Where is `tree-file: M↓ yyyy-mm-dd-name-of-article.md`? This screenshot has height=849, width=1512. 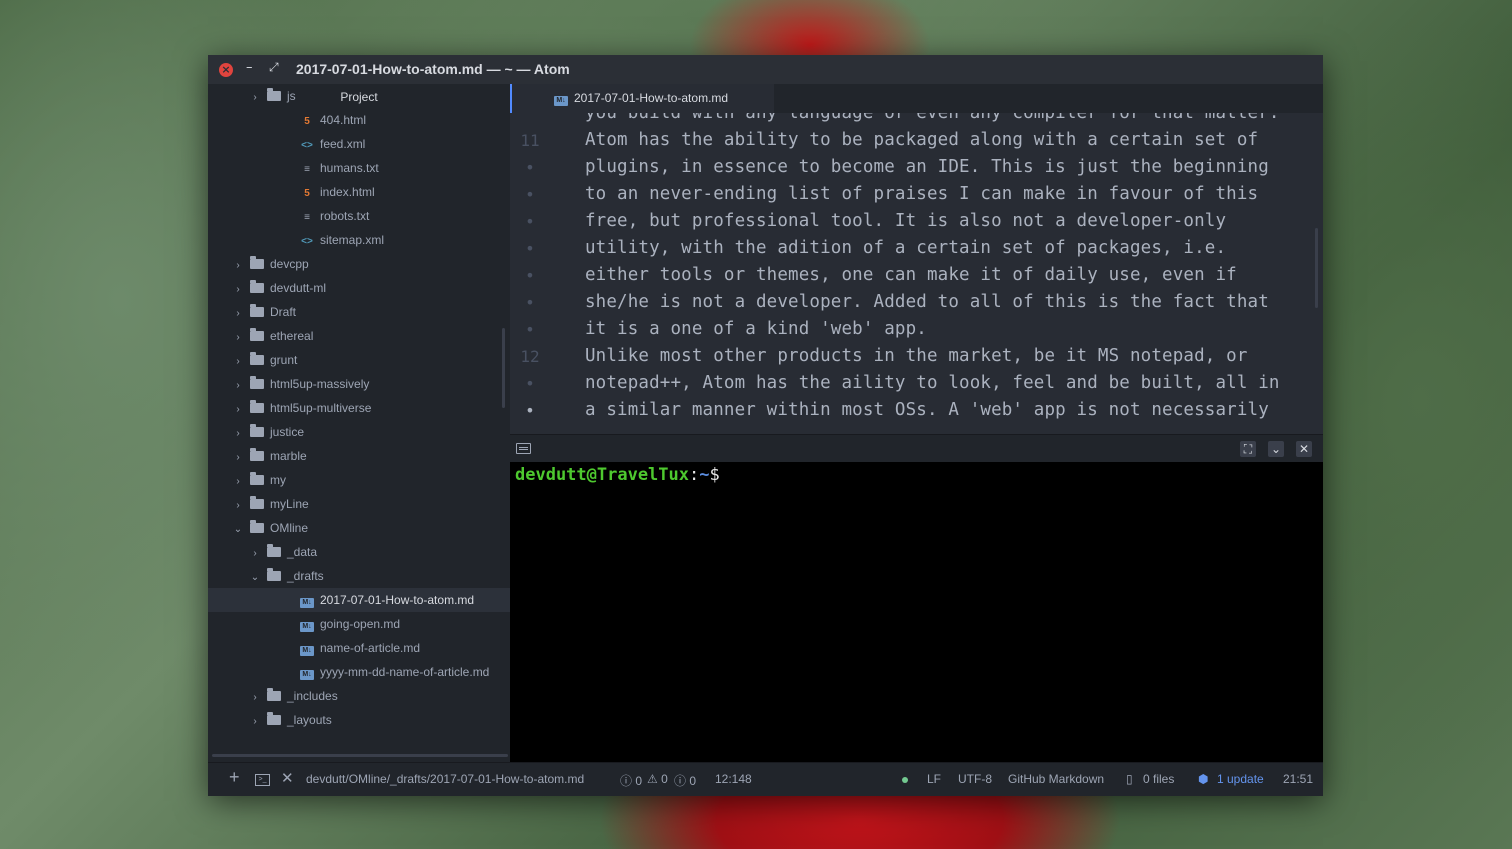 tree-file: M↓ yyyy-mm-dd-name-of-article.md is located at coordinates (359, 672).